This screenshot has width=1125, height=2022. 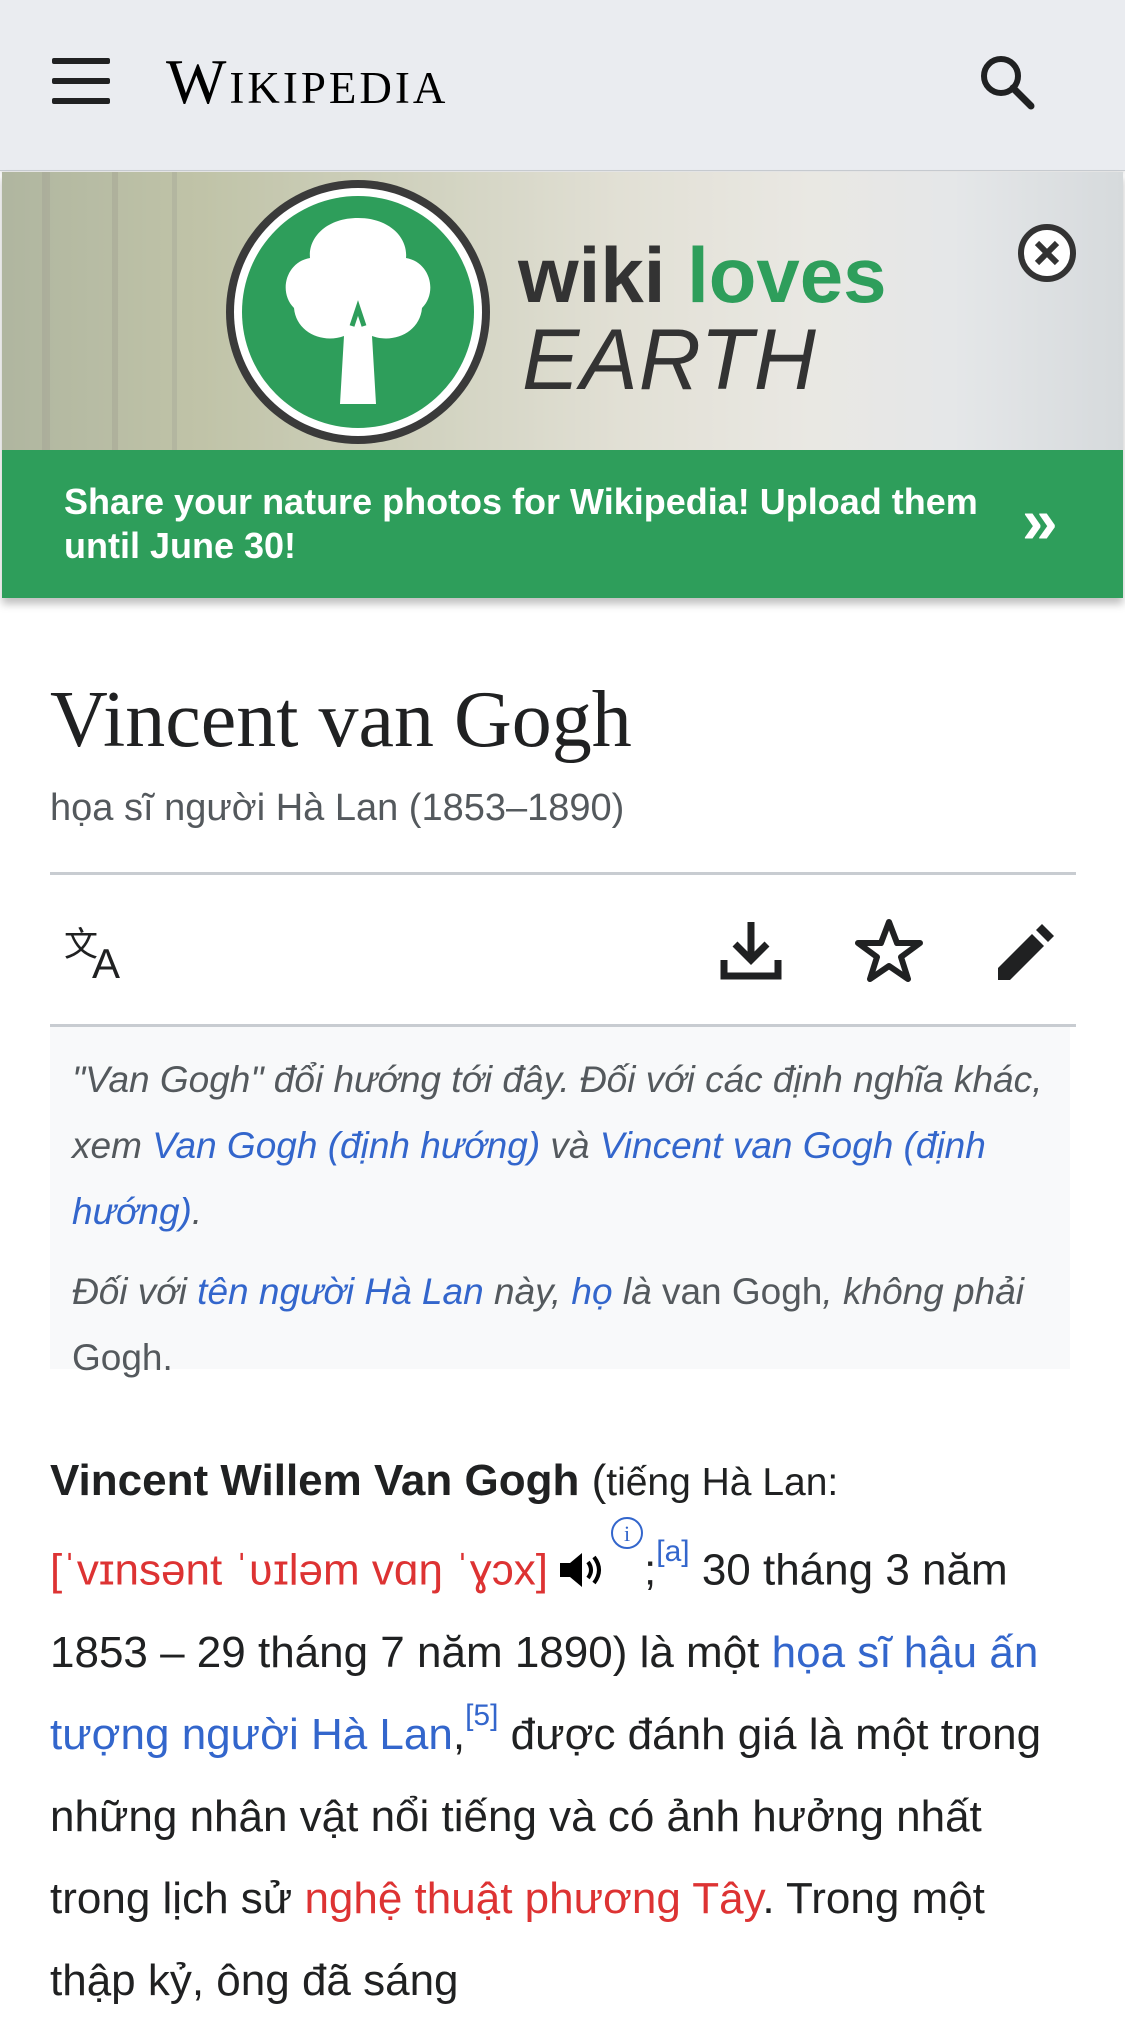 I want to click on brand-wiki-loves: wiki loves, so click(x=702, y=275).